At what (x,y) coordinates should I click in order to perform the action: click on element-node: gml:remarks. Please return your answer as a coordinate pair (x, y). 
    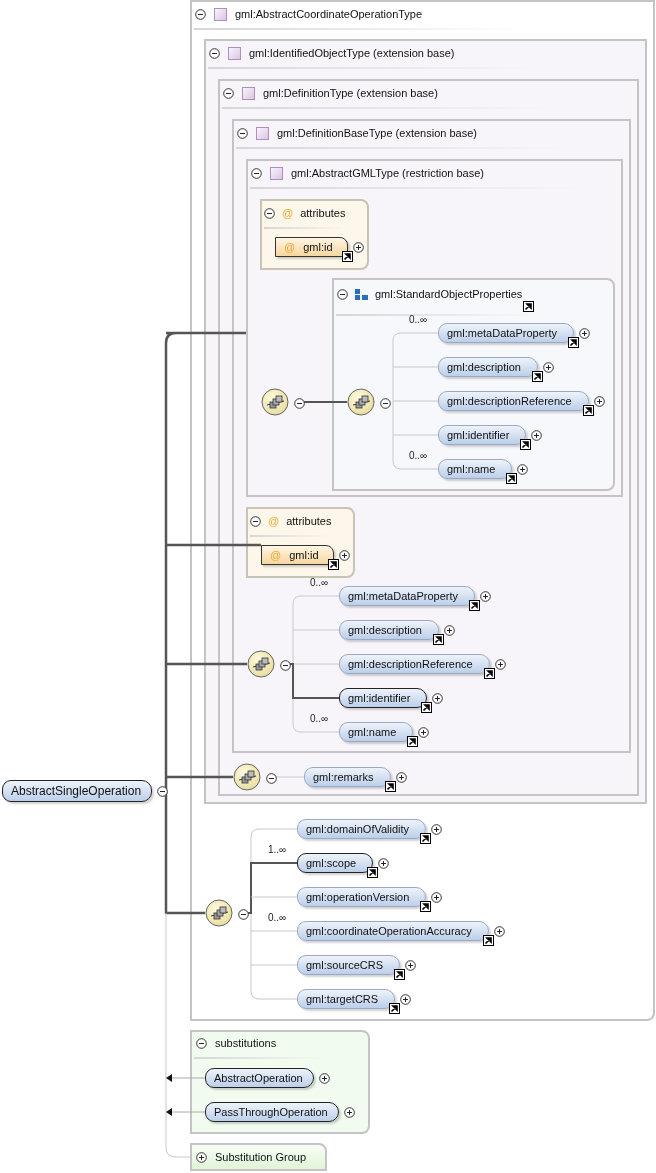
    Looking at the image, I should click on (347, 777).